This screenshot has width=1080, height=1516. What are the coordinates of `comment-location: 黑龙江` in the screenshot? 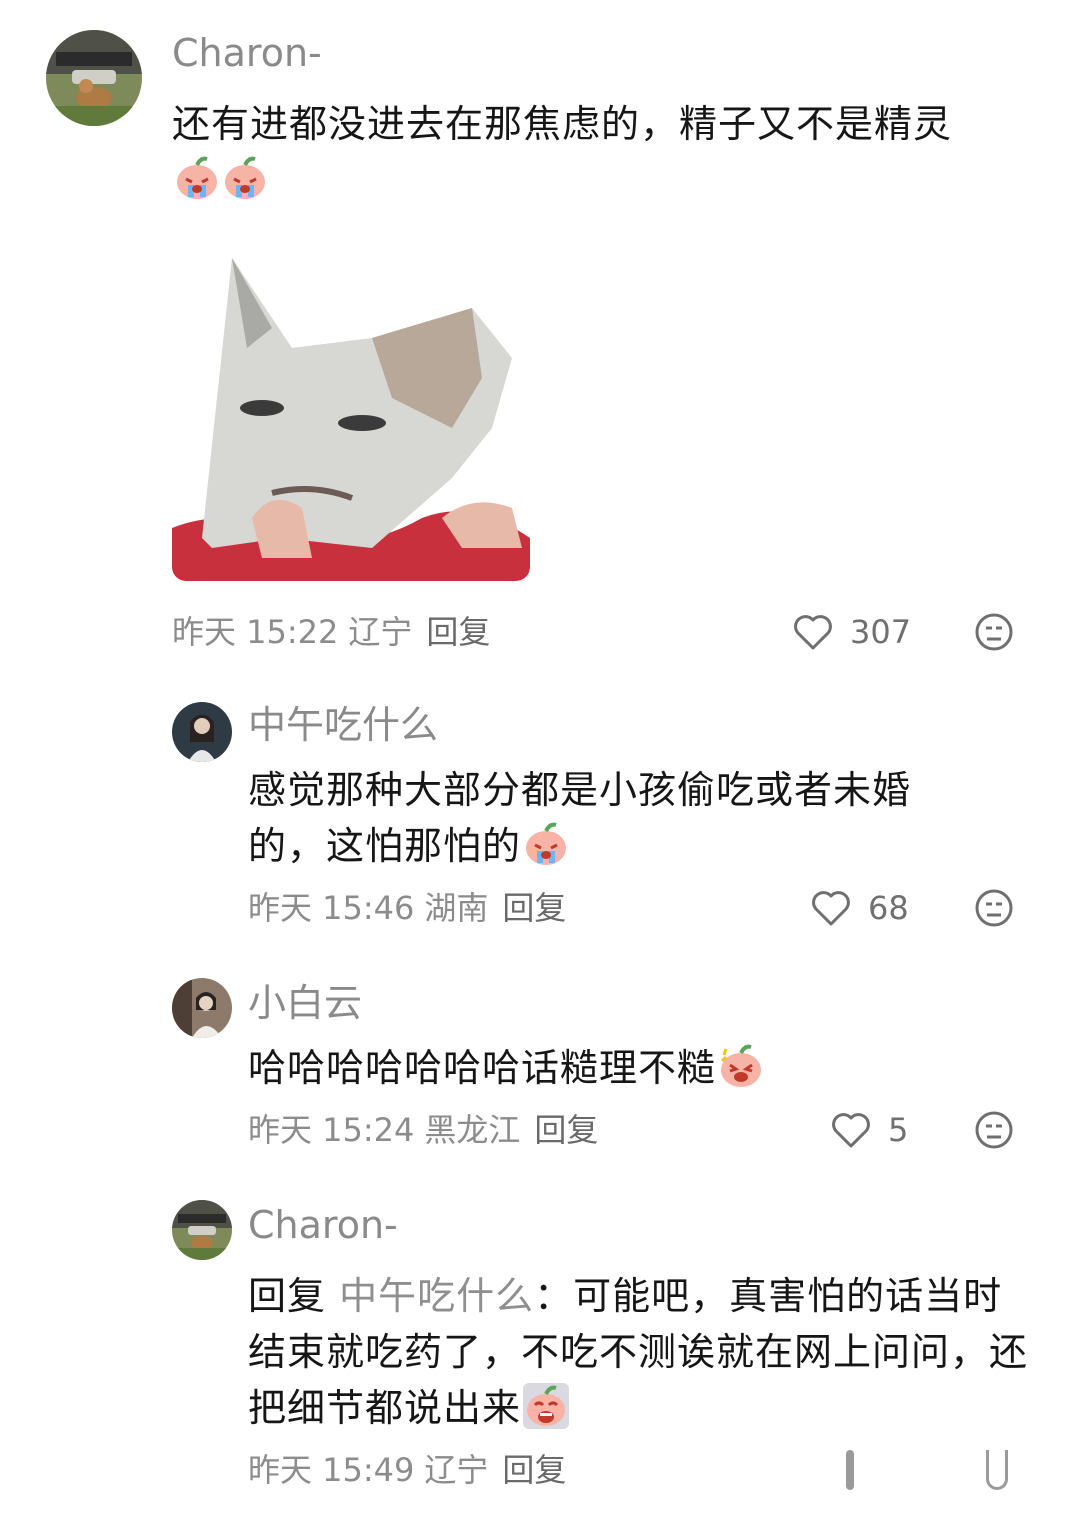 It's located at (472, 1130).